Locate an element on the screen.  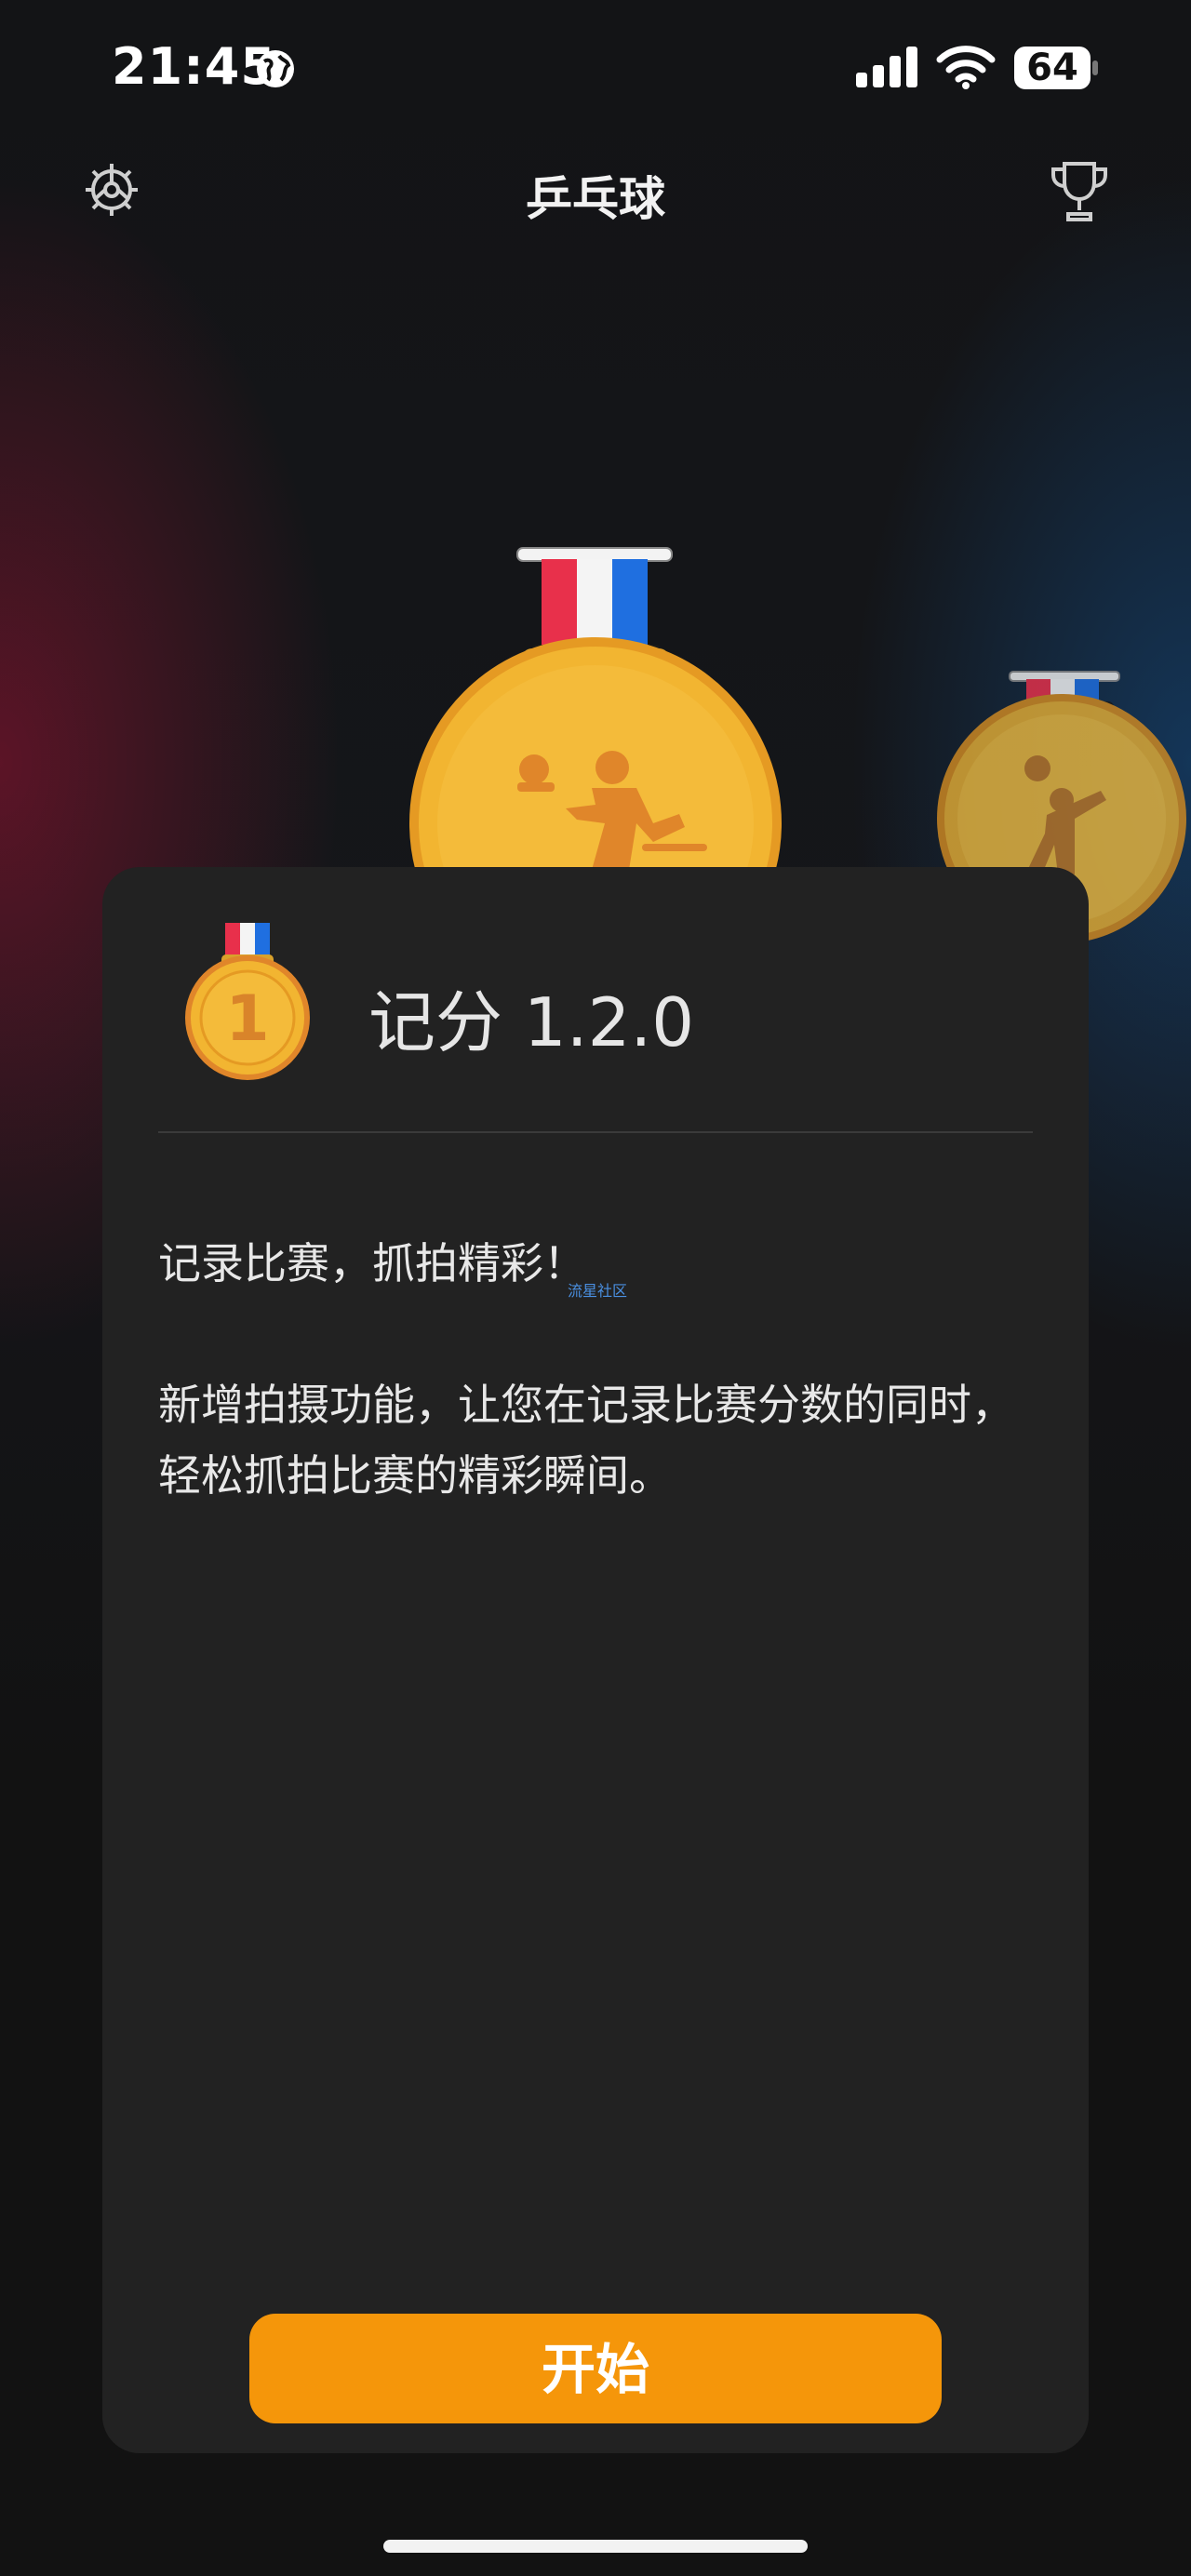
card-title: 记分 1.2.0 is located at coordinates (531, 1022).